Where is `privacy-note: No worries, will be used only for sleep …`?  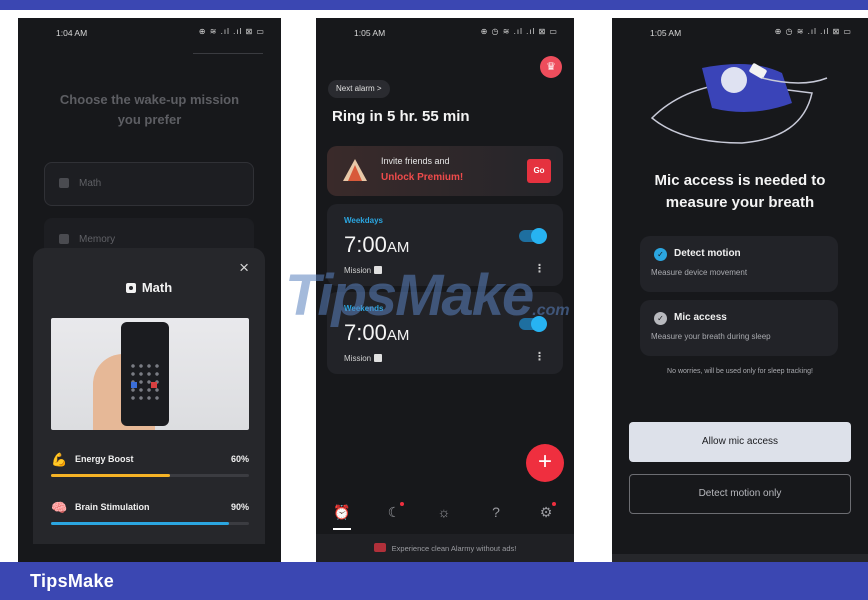
privacy-note: No worries, will be used only for sleep … is located at coordinates (740, 371).